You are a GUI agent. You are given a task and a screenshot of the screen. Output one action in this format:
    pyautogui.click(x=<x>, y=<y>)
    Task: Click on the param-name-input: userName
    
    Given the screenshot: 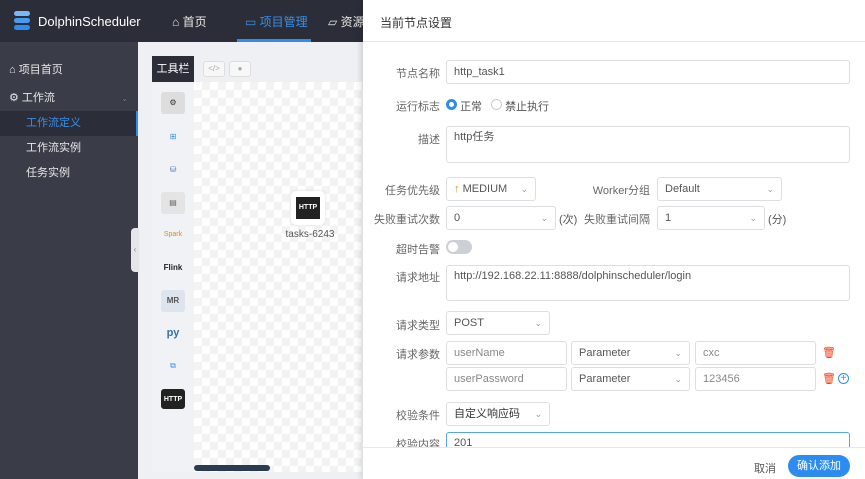 What is the action you would take?
    pyautogui.click(x=506, y=353)
    